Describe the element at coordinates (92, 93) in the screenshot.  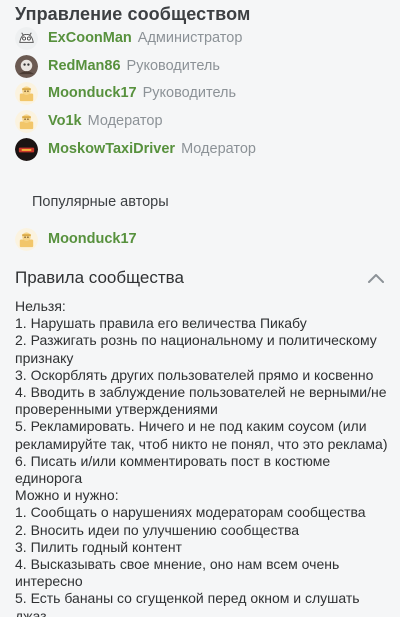
I see `member-name: Moonduck17` at that location.